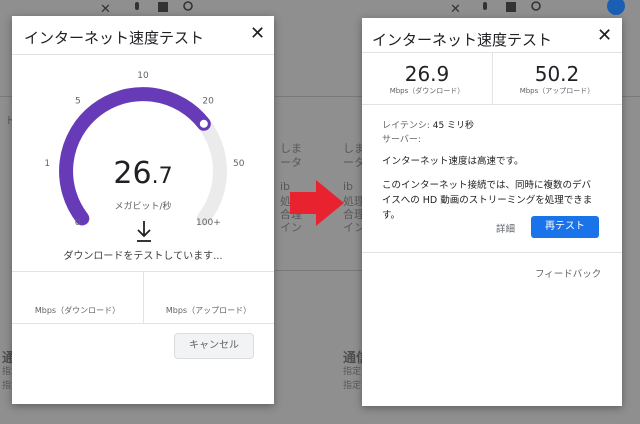  Describe the element at coordinates (143, 207) in the screenshot. I see `speed-unit: メガビット/秒` at that location.